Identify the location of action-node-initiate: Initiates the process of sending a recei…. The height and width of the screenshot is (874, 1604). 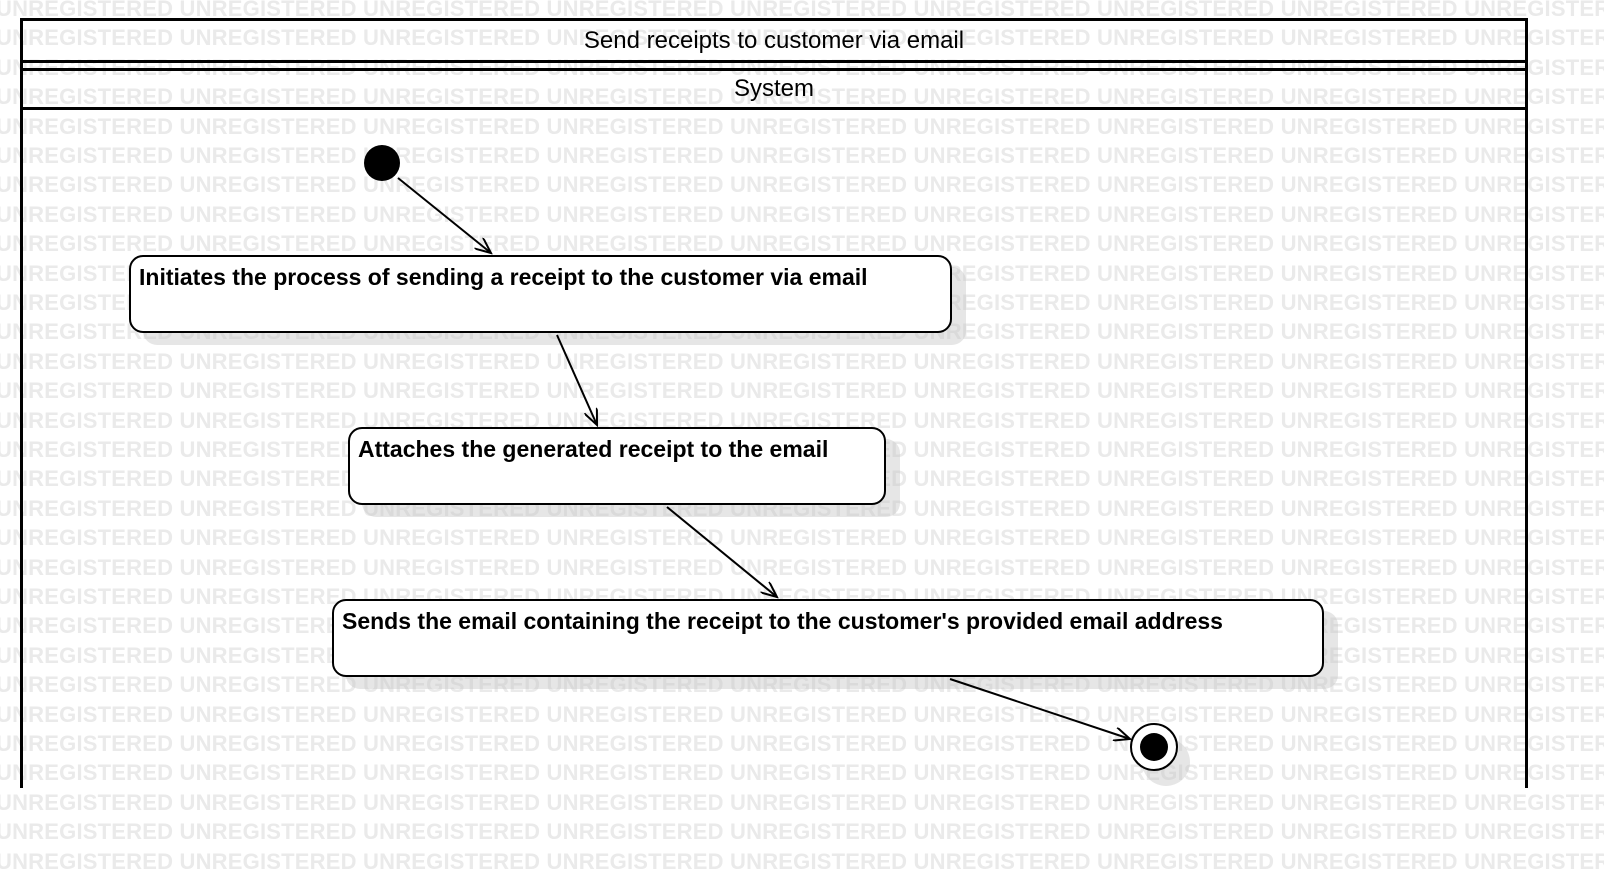
(540, 294).